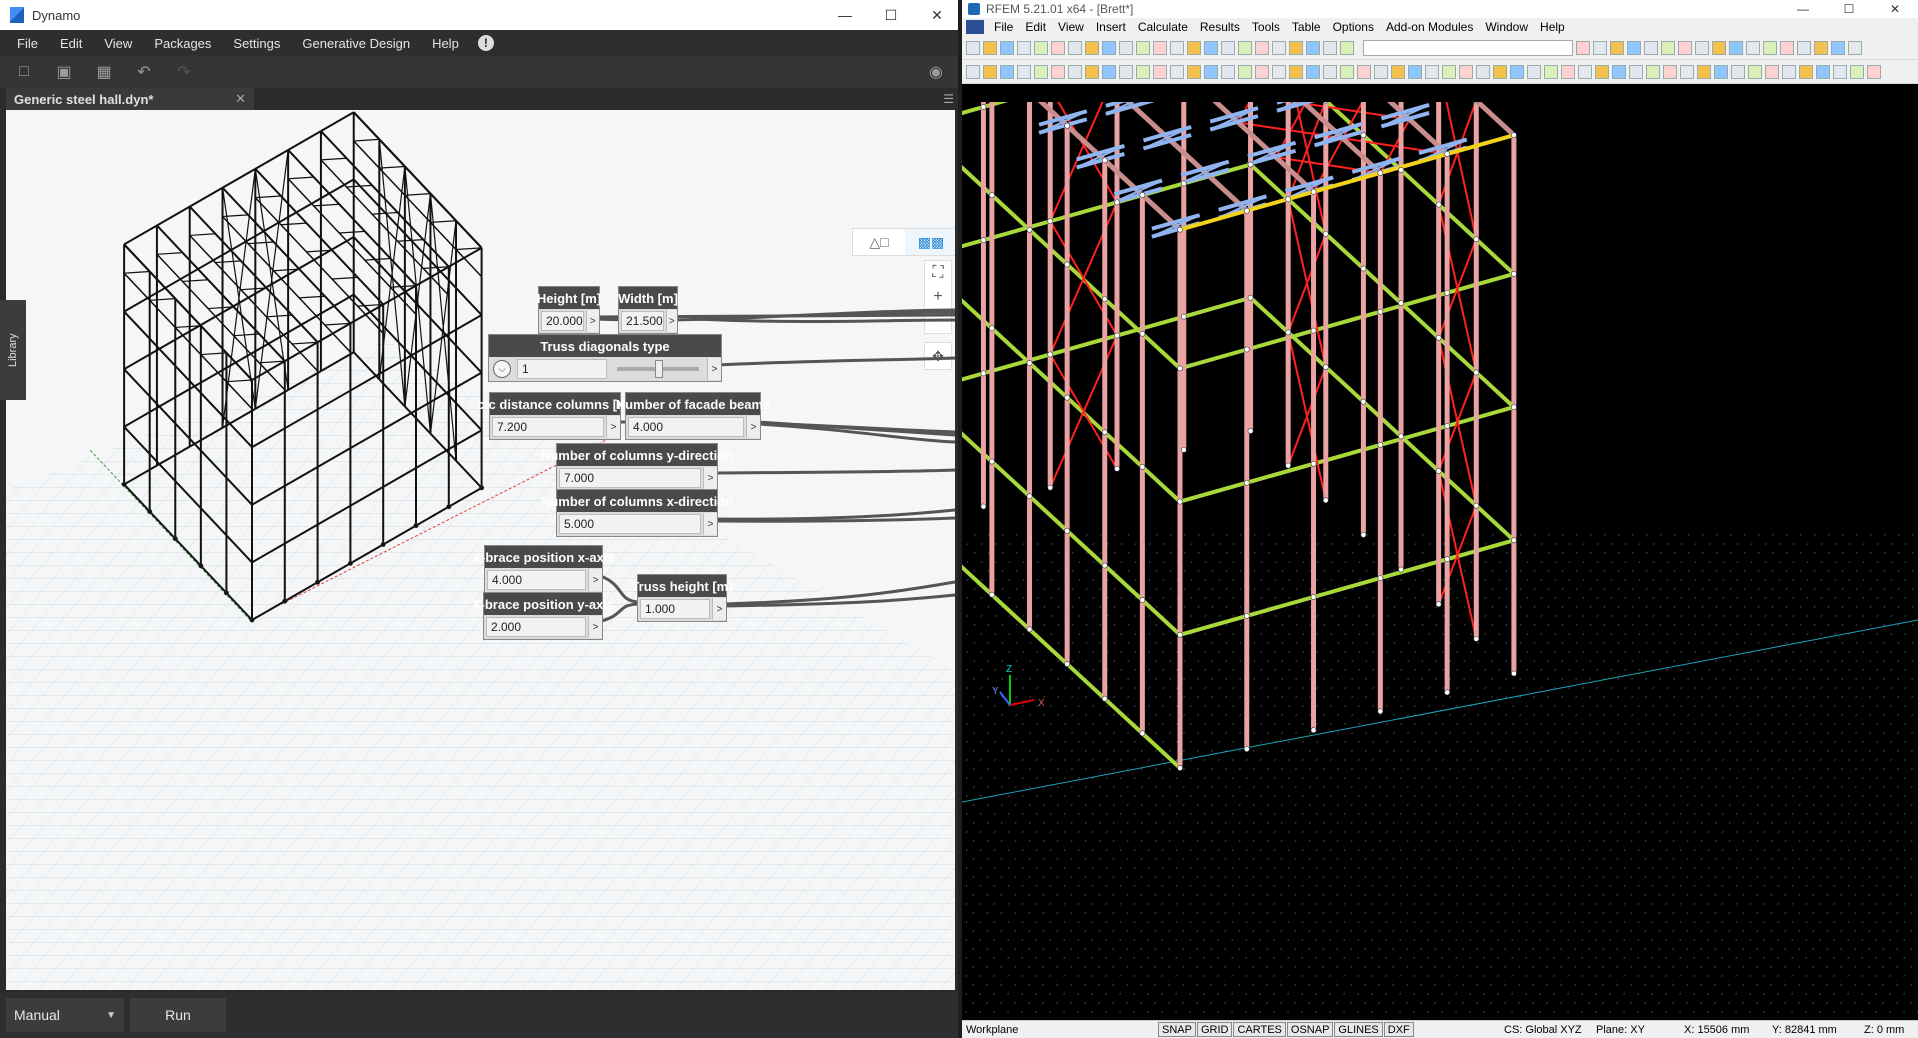 The image size is (1918, 1038). What do you see at coordinates (71, 43) in the screenshot?
I see `menu-edit: Edit` at bounding box center [71, 43].